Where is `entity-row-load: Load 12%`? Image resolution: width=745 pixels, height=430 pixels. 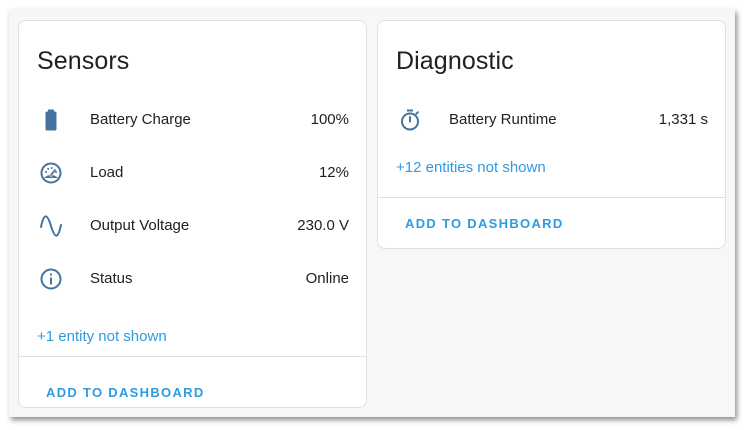 entity-row-load: Load 12% is located at coordinates (192, 173).